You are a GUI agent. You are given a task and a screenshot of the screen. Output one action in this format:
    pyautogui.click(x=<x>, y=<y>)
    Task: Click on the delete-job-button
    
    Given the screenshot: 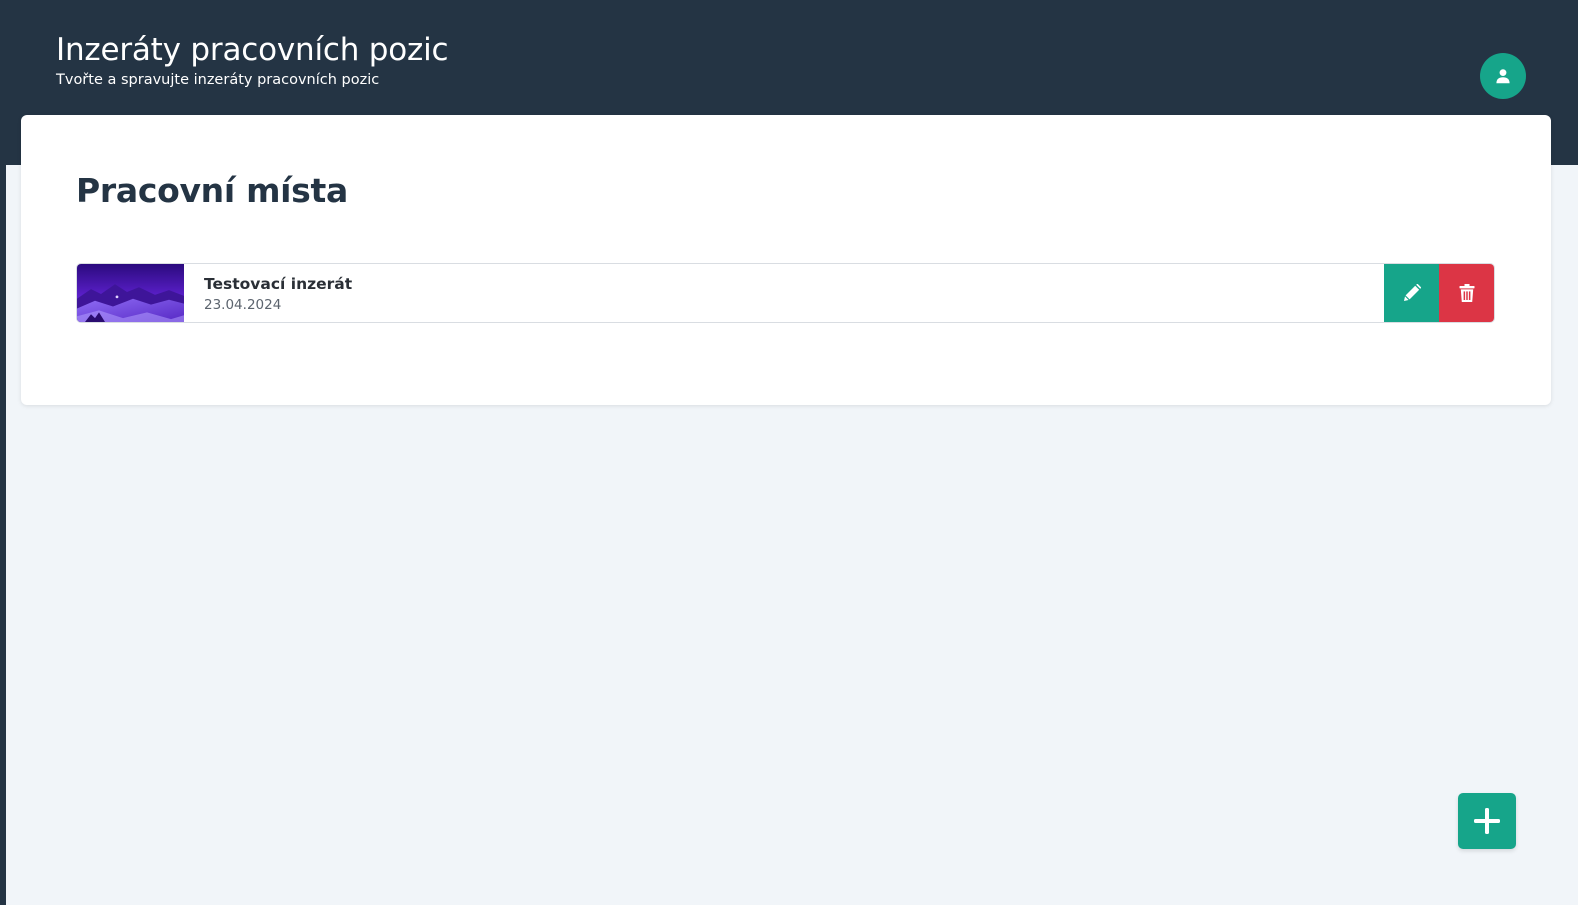 What is the action you would take?
    pyautogui.click(x=1466, y=293)
    